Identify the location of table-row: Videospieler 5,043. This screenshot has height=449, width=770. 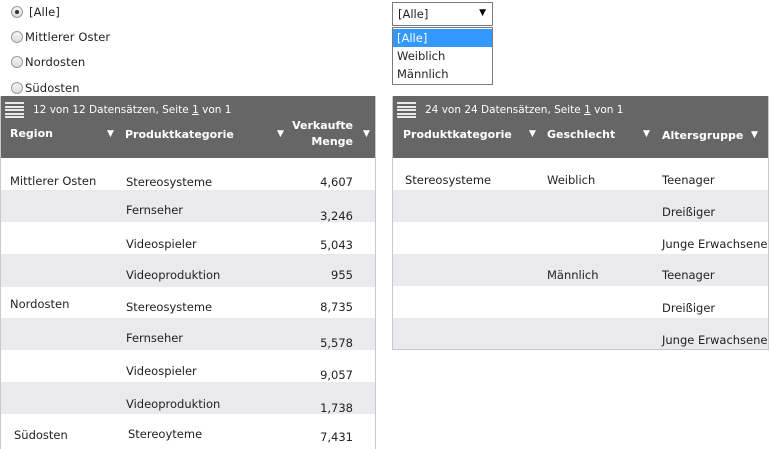
(188, 238).